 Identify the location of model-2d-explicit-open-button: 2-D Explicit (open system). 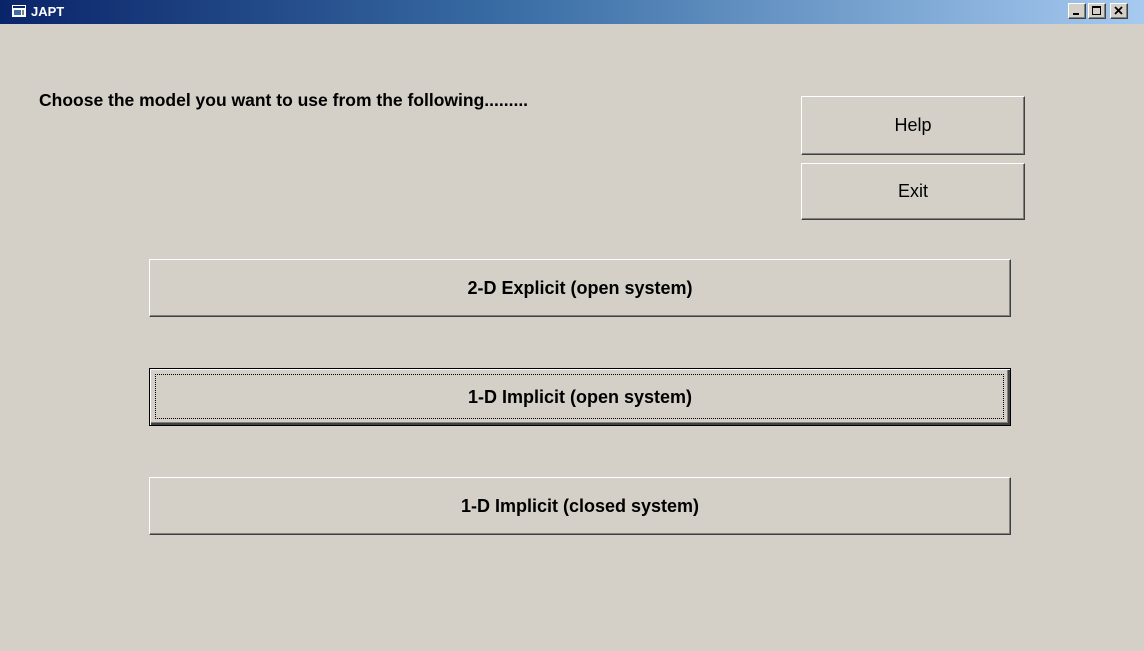
(580, 288).